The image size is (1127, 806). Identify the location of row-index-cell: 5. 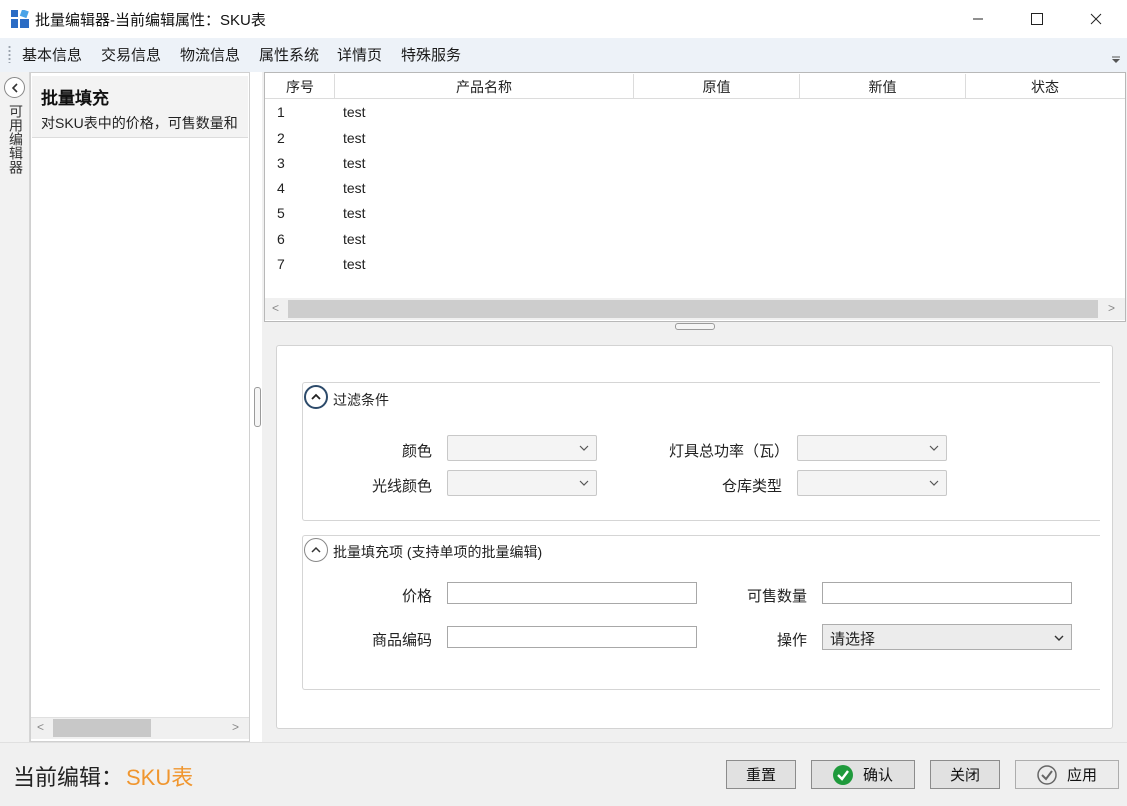
(281, 213).